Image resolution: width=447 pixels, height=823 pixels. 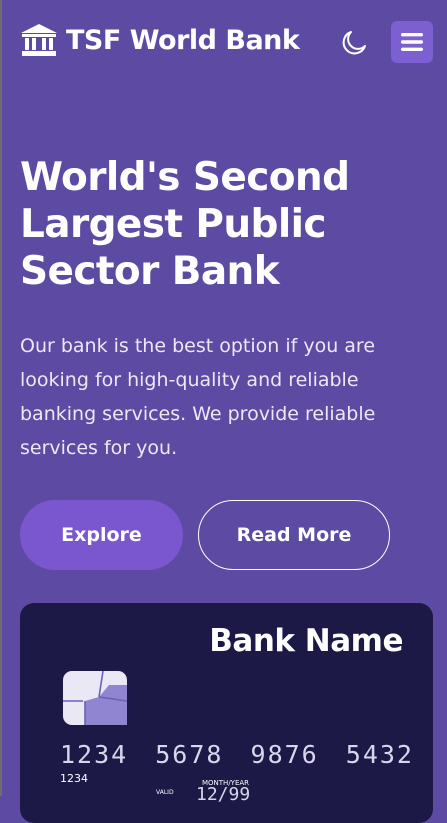 I want to click on card-chip-icon, so click(x=95, y=698).